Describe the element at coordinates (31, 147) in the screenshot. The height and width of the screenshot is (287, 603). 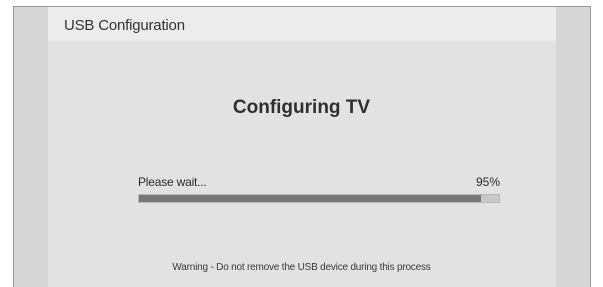
I see `side-panel-left` at that location.